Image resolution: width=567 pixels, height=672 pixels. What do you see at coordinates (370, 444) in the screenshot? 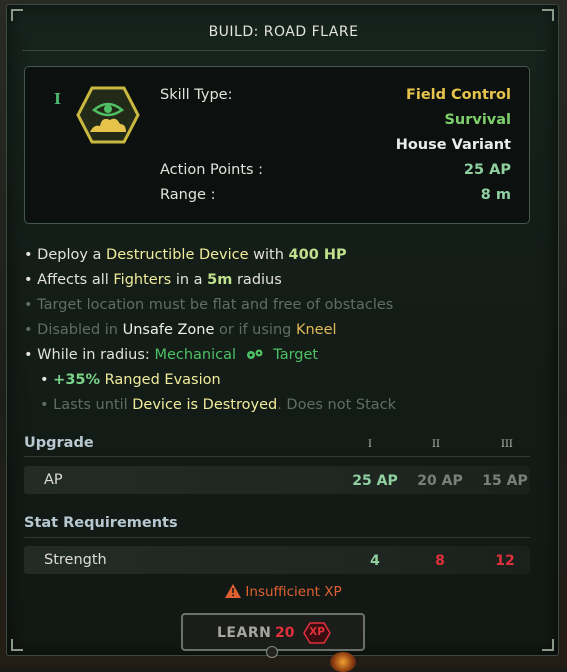
I see `tier-1-header: I` at bounding box center [370, 444].